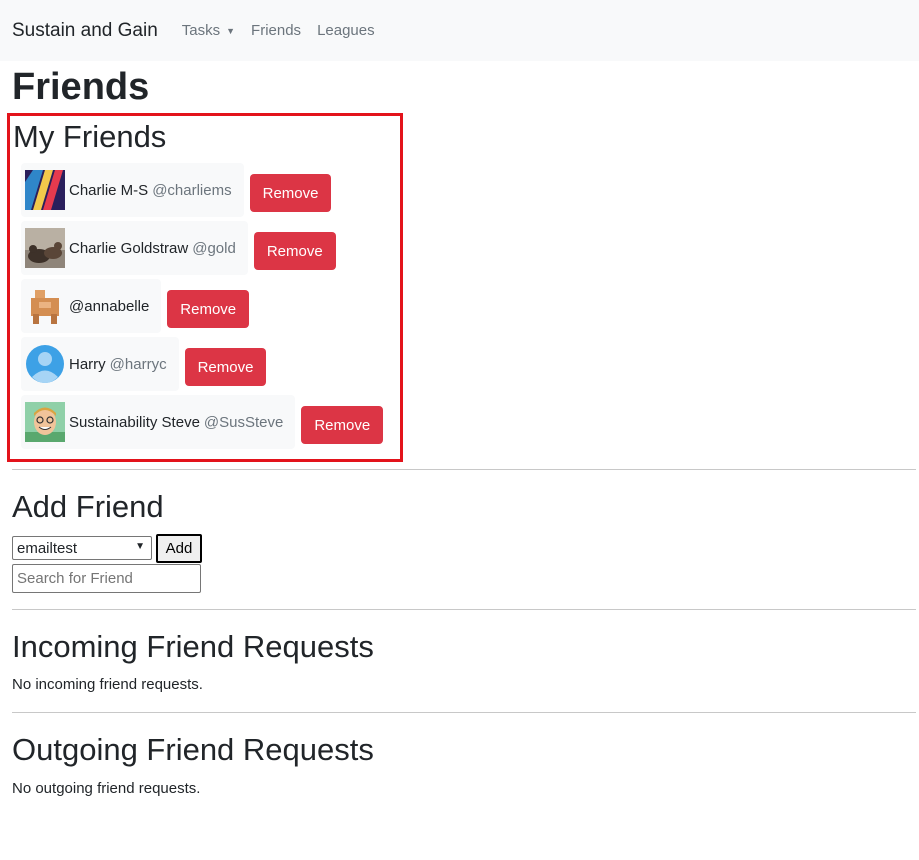 The image size is (919, 860). What do you see at coordinates (47, 548) in the screenshot?
I see `friend-select-value: emailtest` at bounding box center [47, 548].